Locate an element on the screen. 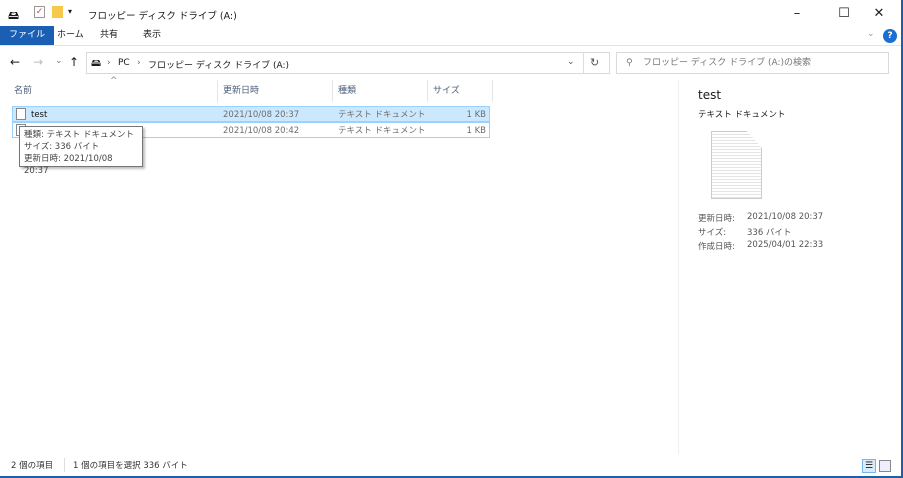  status-item-count: 2 個の項目 is located at coordinates (32, 466).